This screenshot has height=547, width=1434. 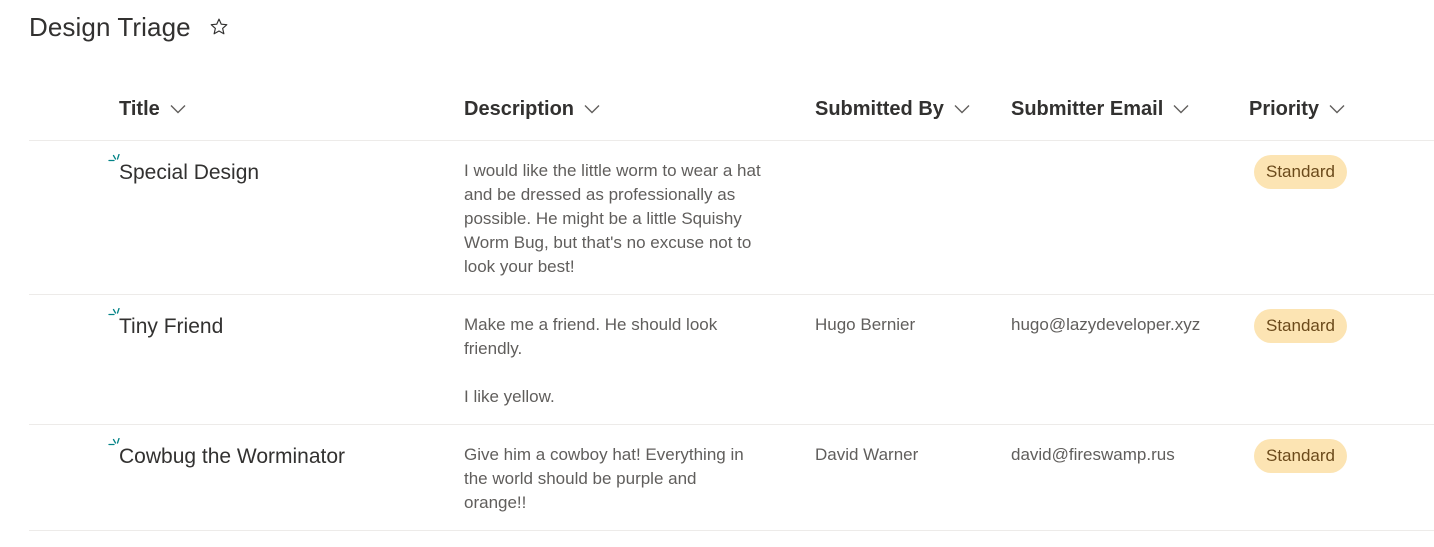 What do you see at coordinates (1087, 108) in the screenshot?
I see `column-header-label: Submitter Email` at bounding box center [1087, 108].